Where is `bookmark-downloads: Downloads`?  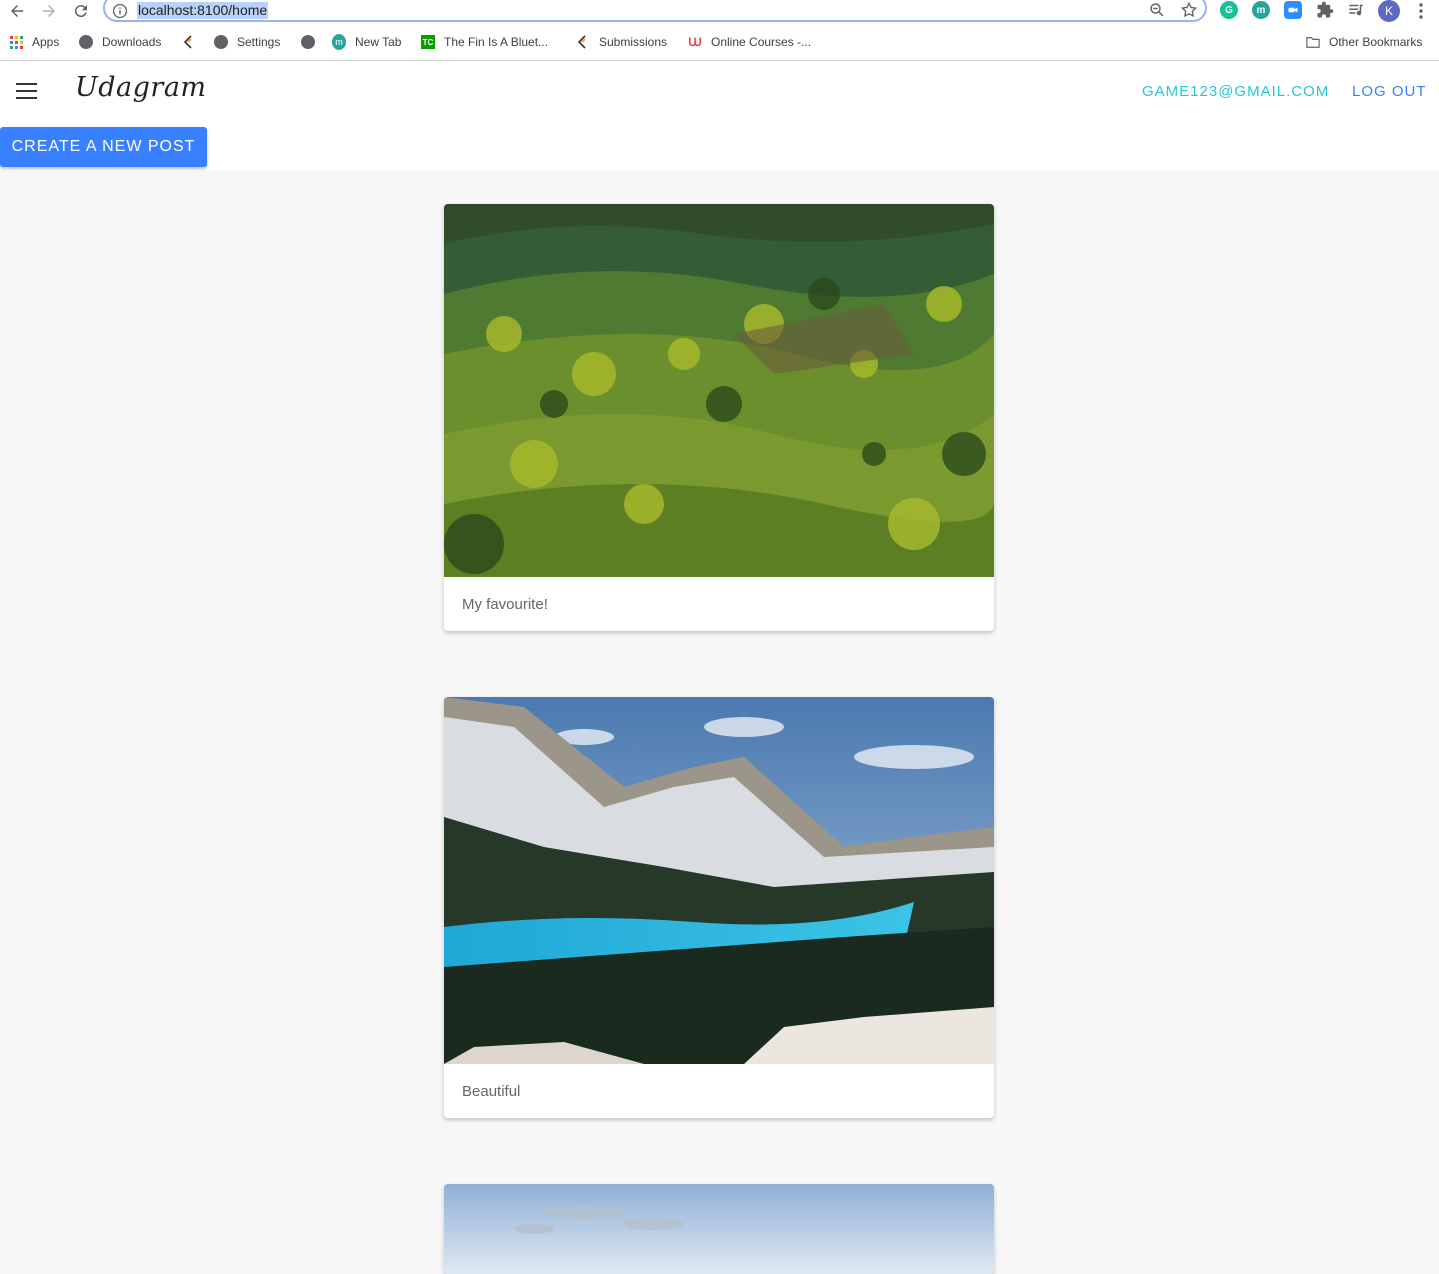
bookmark-downloads: Downloads is located at coordinates (120, 42).